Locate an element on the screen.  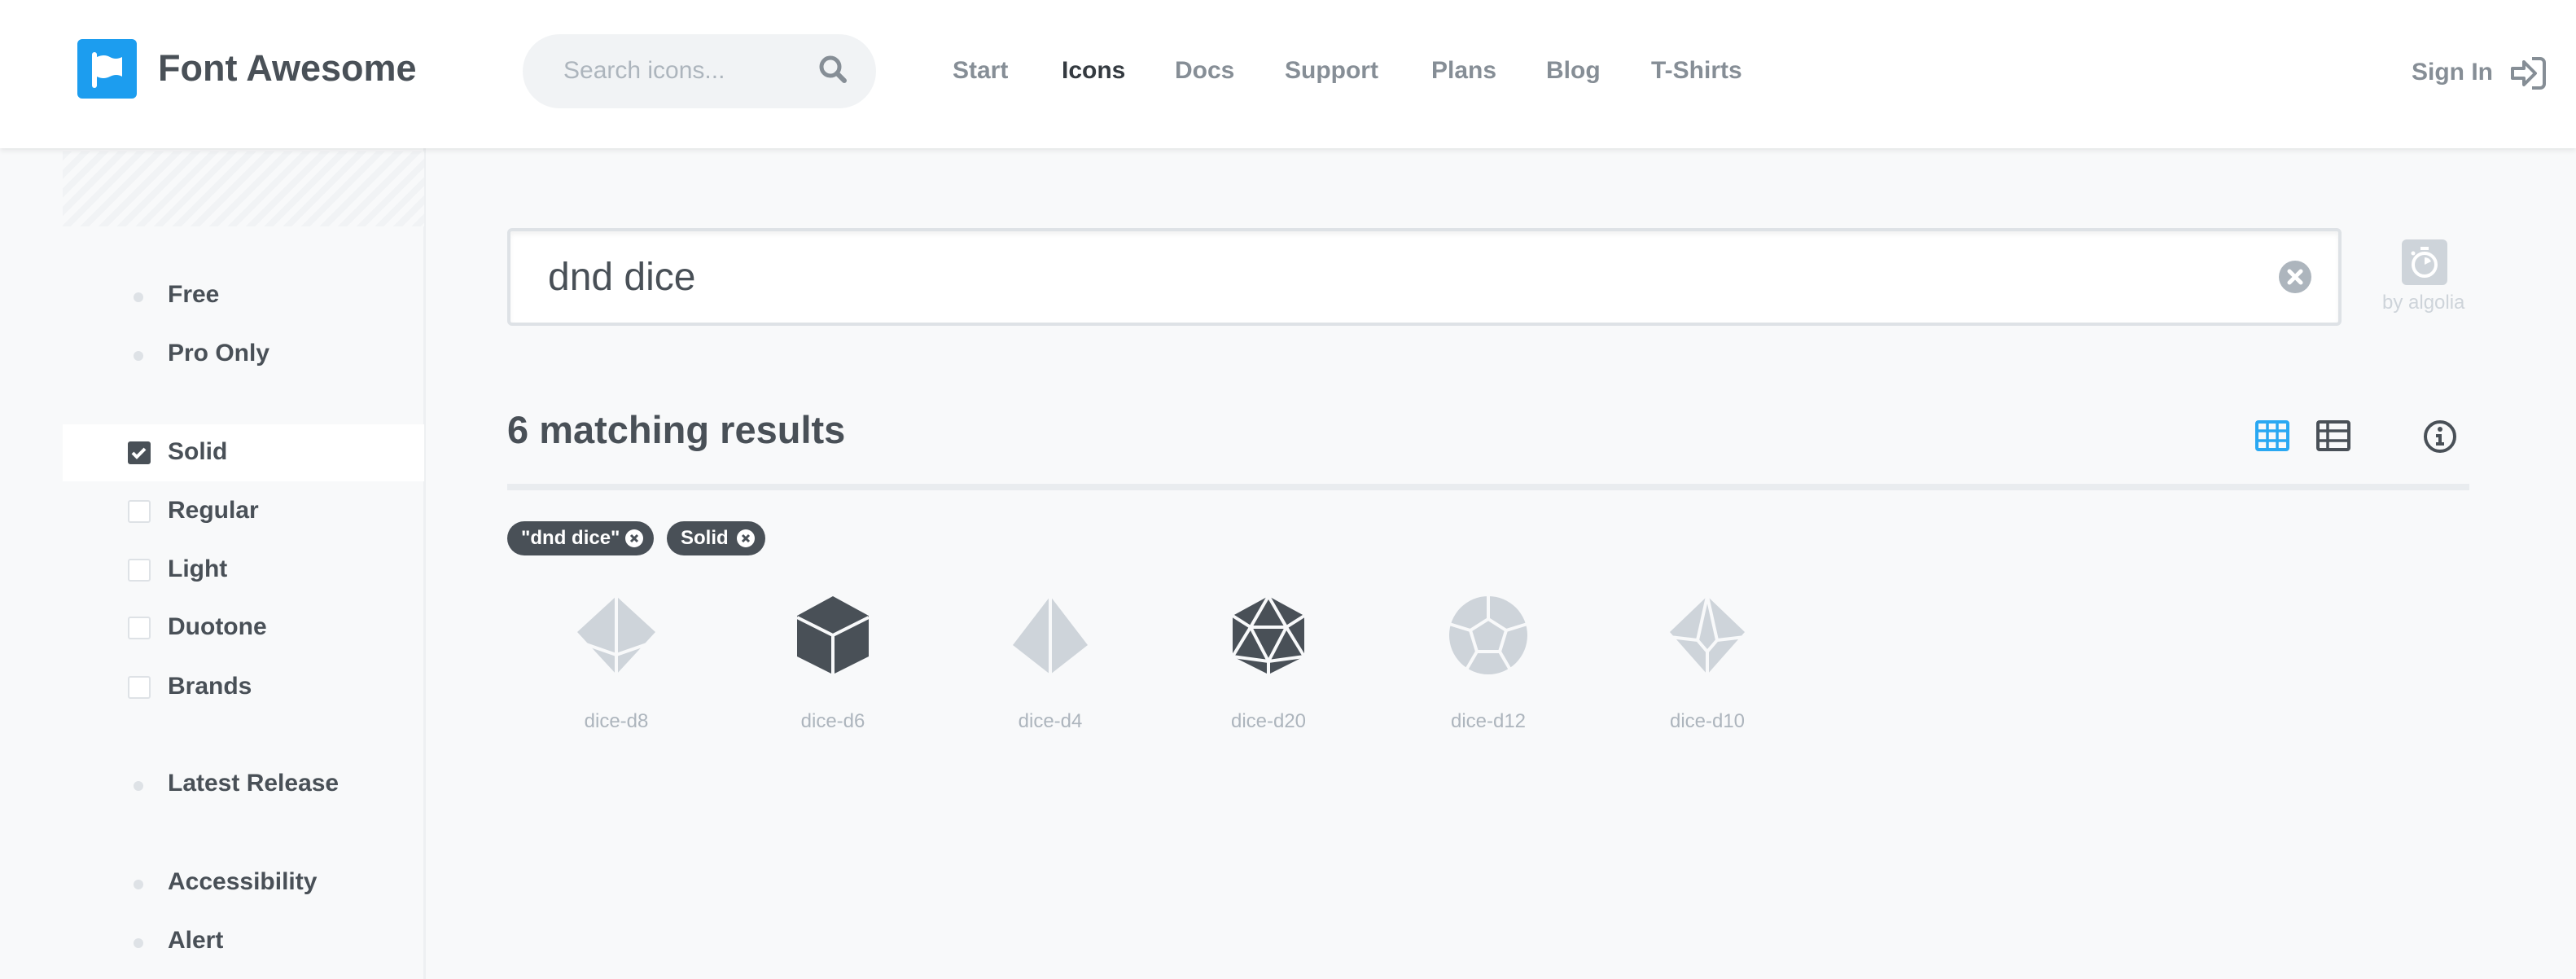
style-chip: Solid is located at coordinates (716, 538).